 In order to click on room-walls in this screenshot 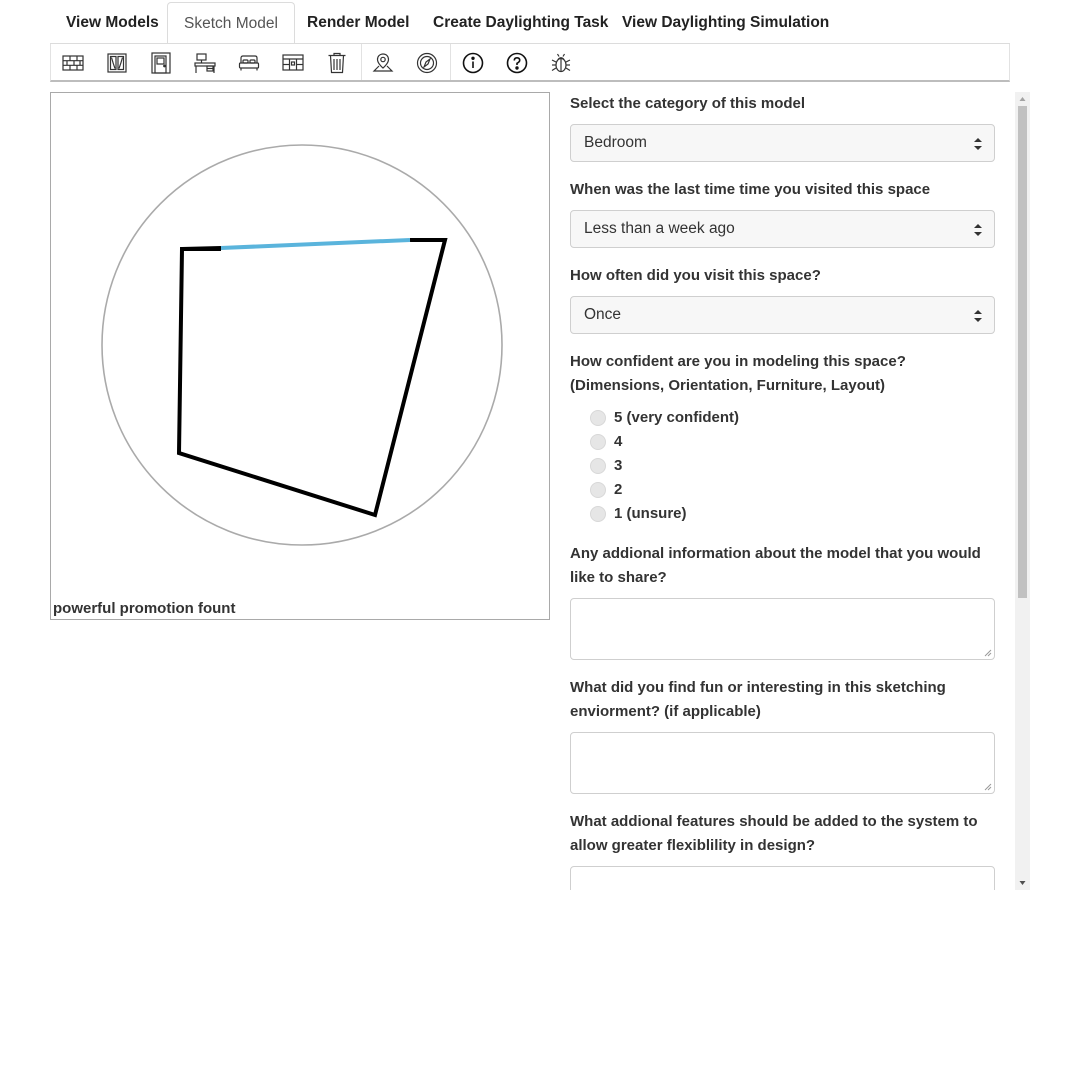, I will do `click(312, 378)`.